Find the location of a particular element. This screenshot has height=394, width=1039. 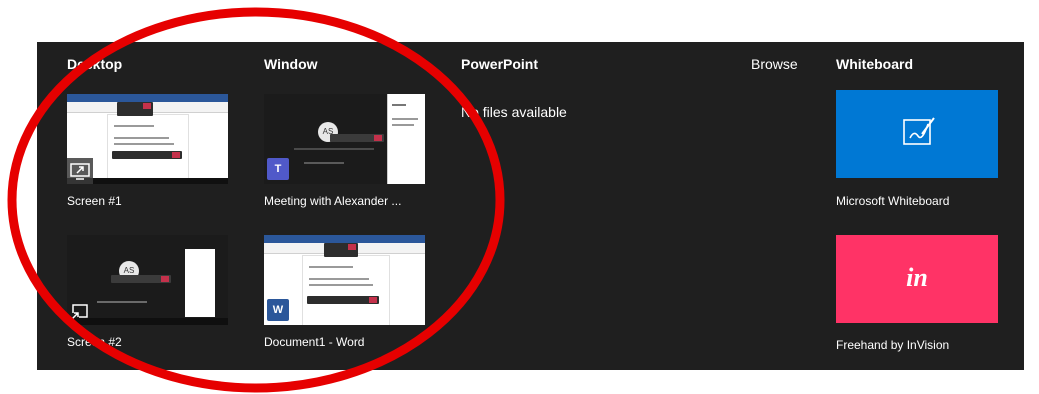

screen-1-tile: Screen #1 is located at coordinates (147, 151).